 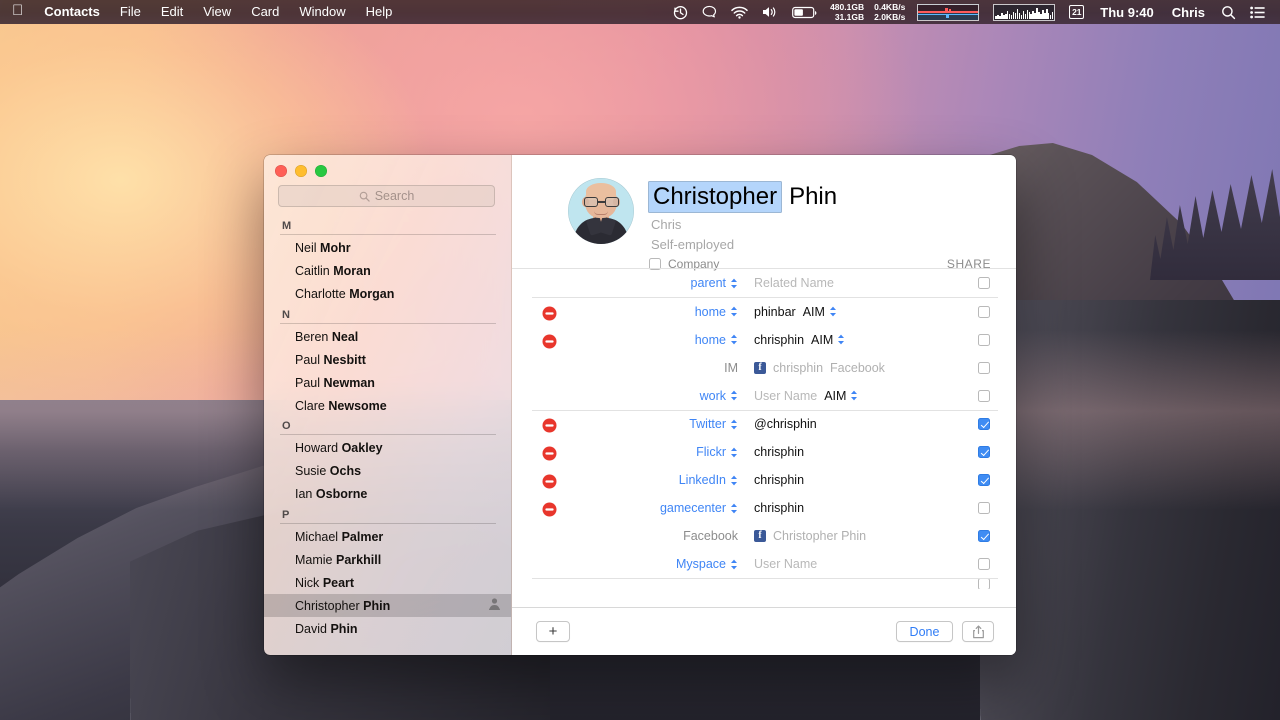 I want to click on field-value: phinbar AIM, so click(x=795, y=312).